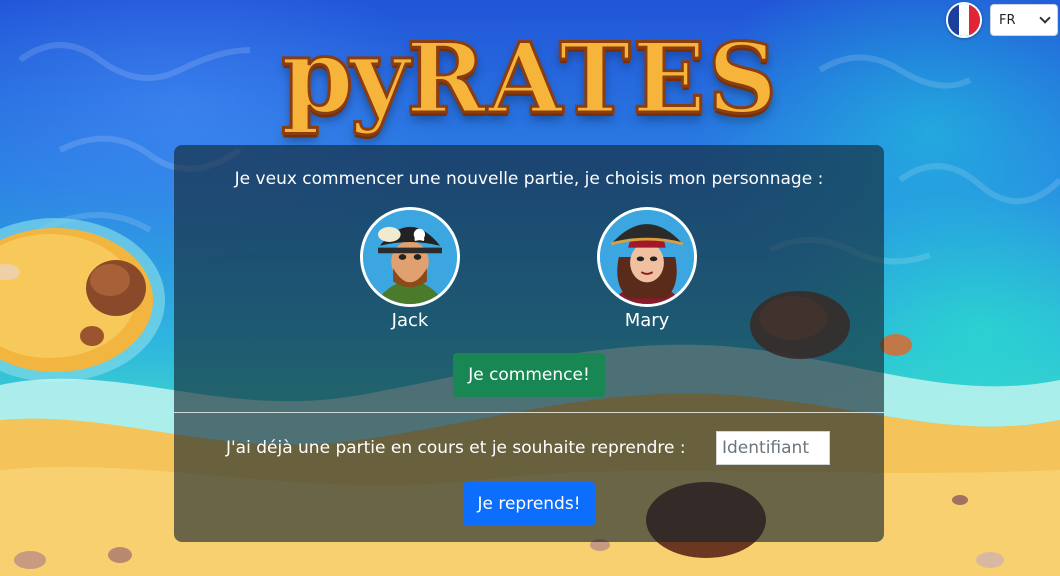  Describe the element at coordinates (1024, 20) in the screenshot. I see `language-select: FR` at that location.